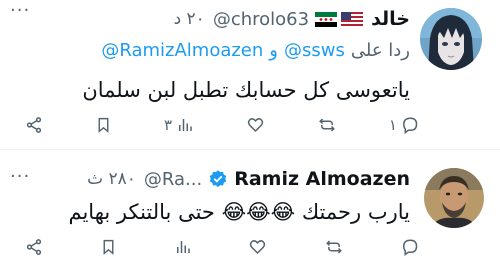 The height and width of the screenshot is (275, 500). Describe the element at coordinates (167, 125) in the screenshot. I see `views-count: ٣` at that location.